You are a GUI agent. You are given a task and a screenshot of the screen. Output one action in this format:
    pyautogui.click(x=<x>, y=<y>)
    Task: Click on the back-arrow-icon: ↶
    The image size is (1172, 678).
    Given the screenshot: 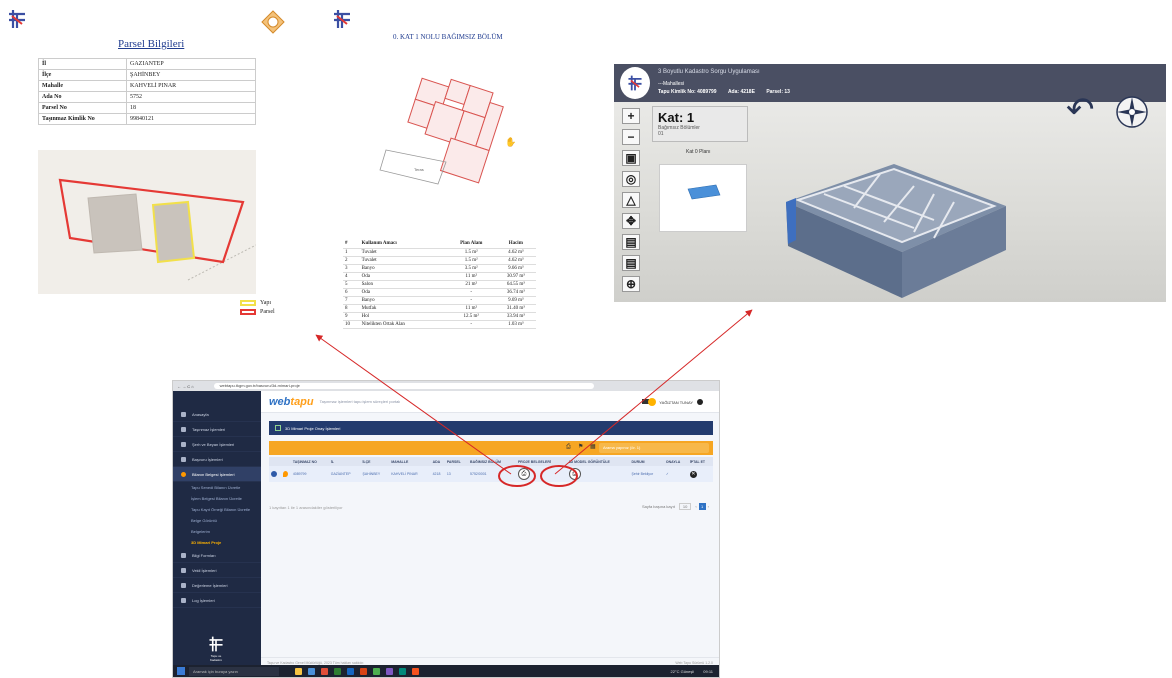 What is the action you would take?
    pyautogui.click(x=1080, y=110)
    